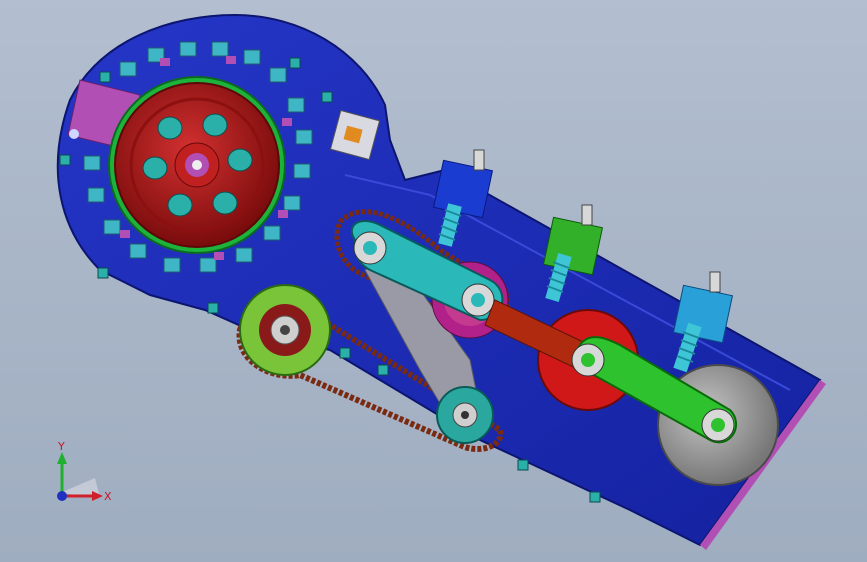 This screenshot has height=562, width=867. What do you see at coordinates (62, 496) in the screenshot?
I see `z-axis-icon` at bounding box center [62, 496].